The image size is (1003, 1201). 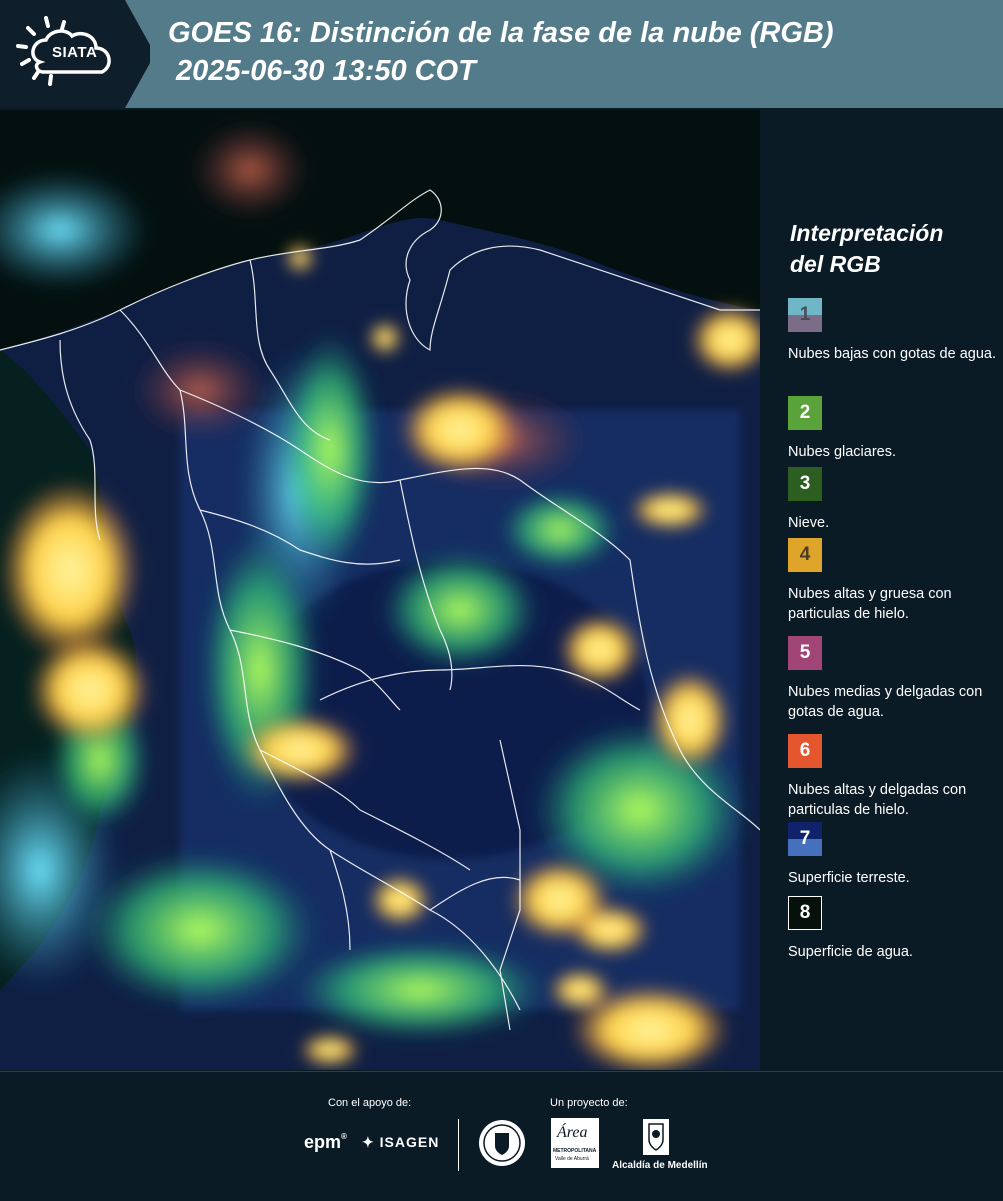 I want to click on legend-swatch: 4, so click(x=805, y=555).